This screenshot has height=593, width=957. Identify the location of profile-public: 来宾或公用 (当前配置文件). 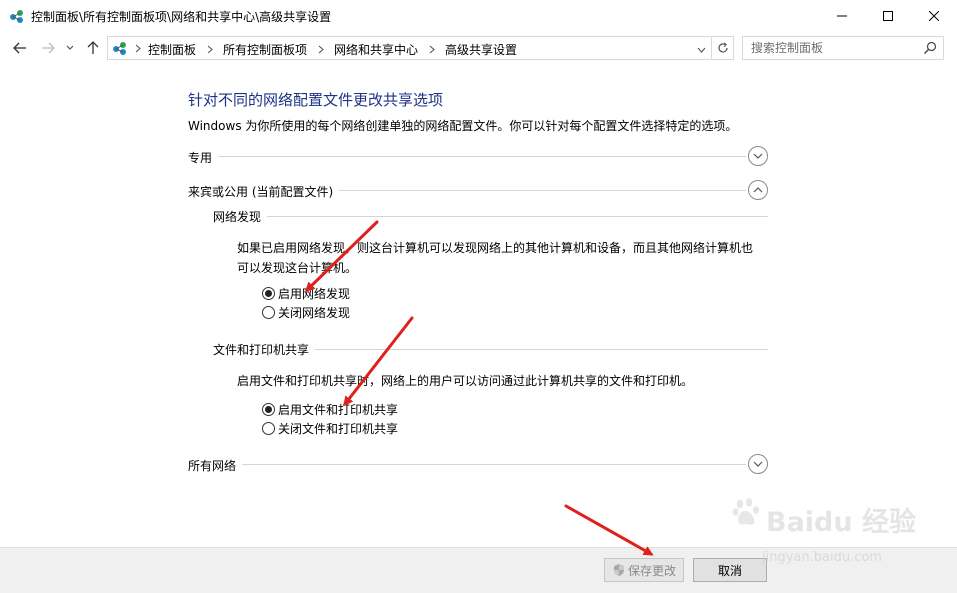
(478, 190).